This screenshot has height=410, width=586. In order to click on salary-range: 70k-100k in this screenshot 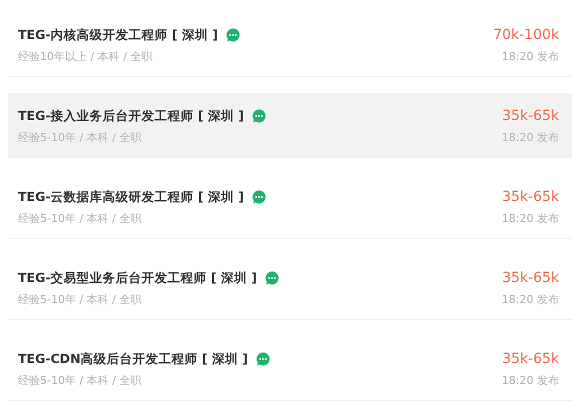, I will do `click(526, 35)`.